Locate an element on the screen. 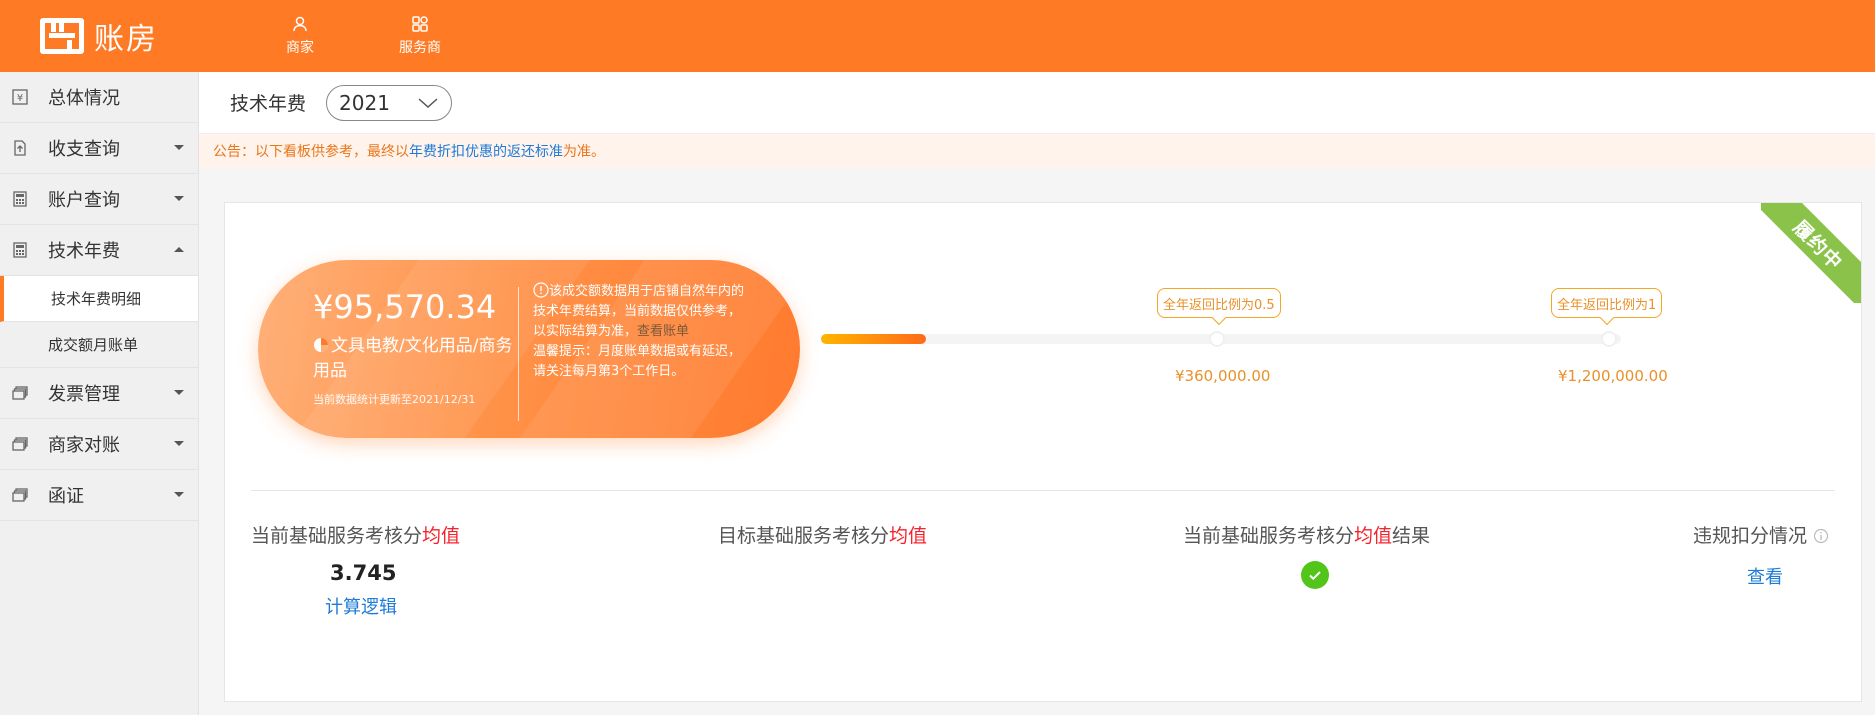 The image size is (1875, 715). sidebar-item-invoice: 发票管理 is located at coordinates (99, 393).